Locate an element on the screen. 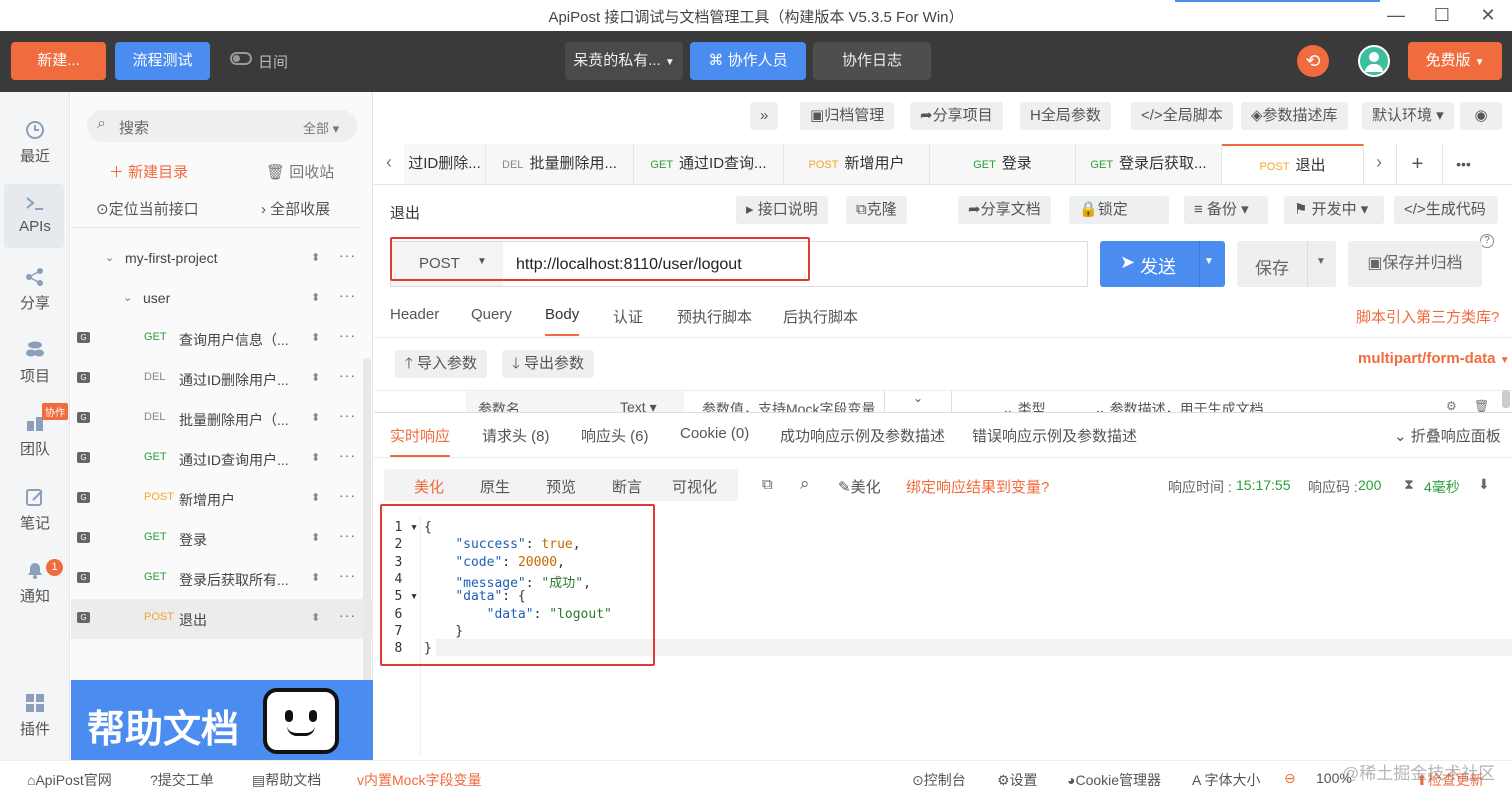 The height and width of the screenshot is (803, 1512). request-tab-3: 认证 is located at coordinates (628, 321).